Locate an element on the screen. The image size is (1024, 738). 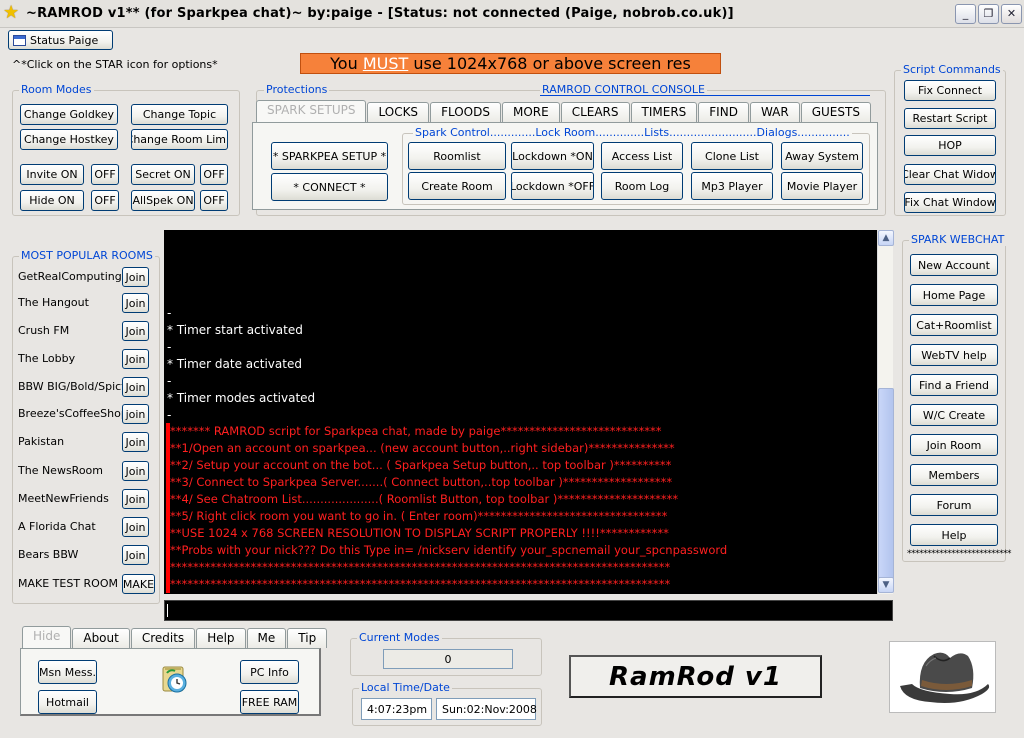
members-button: Members is located at coordinates (954, 475).